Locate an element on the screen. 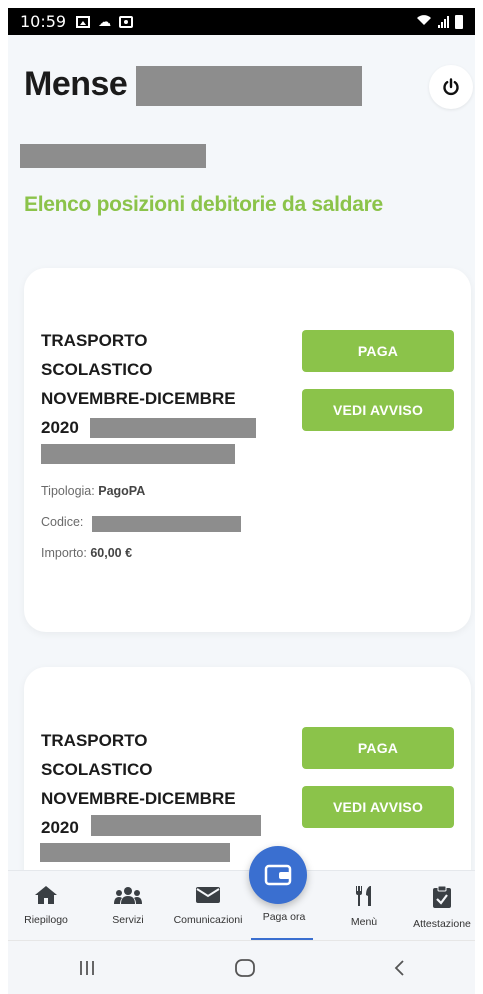 The height and width of the screenshot is (994, 483). tipologia-label: Tipologia: is located at coordinates (68, 491).